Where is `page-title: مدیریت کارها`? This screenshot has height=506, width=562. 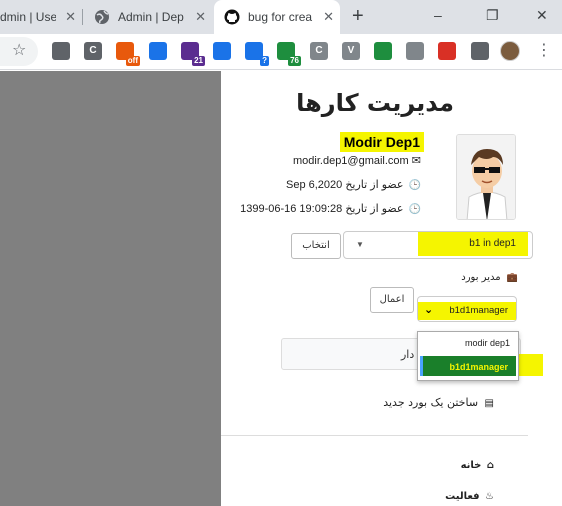
page-title: مدیریت کارها is located at coordinates (375, 103).